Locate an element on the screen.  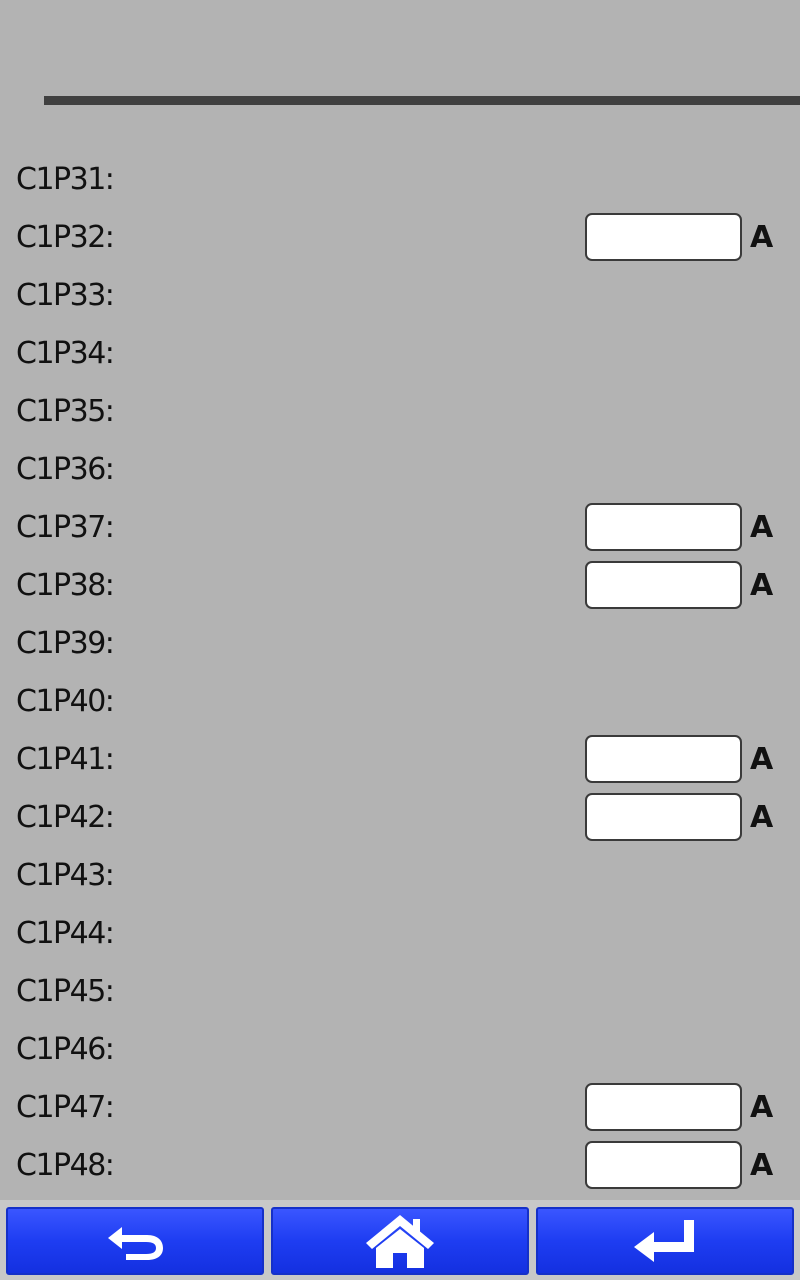
parameter-row: C1P35: is located at coordinates (400, 412).